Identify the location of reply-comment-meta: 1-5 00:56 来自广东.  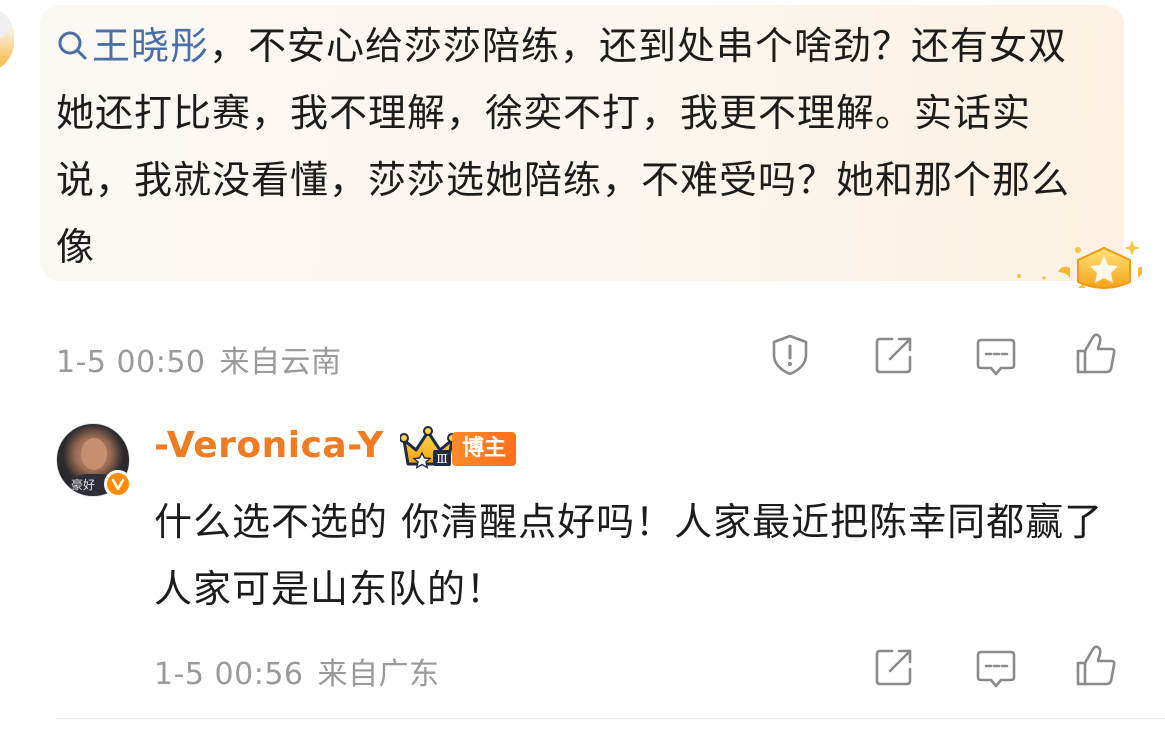
(297, 671).